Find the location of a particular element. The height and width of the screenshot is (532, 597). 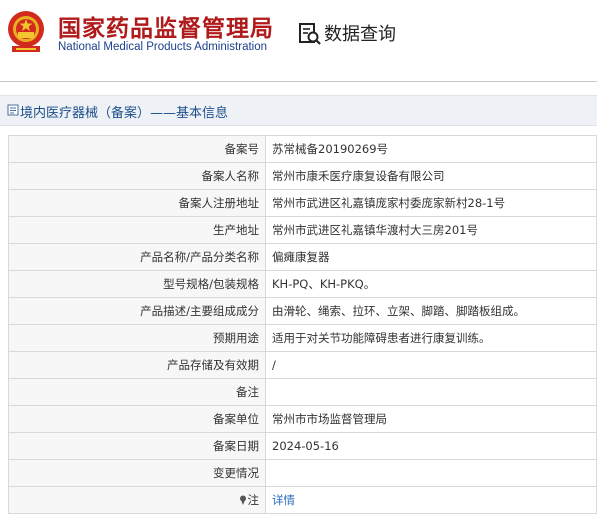

details-link: 详情 is located at coordinates (283, 500).